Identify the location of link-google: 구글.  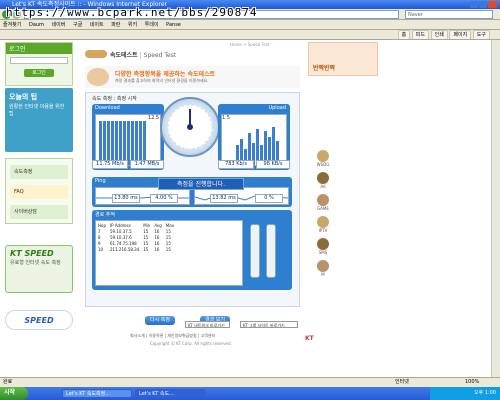
(77, 24).